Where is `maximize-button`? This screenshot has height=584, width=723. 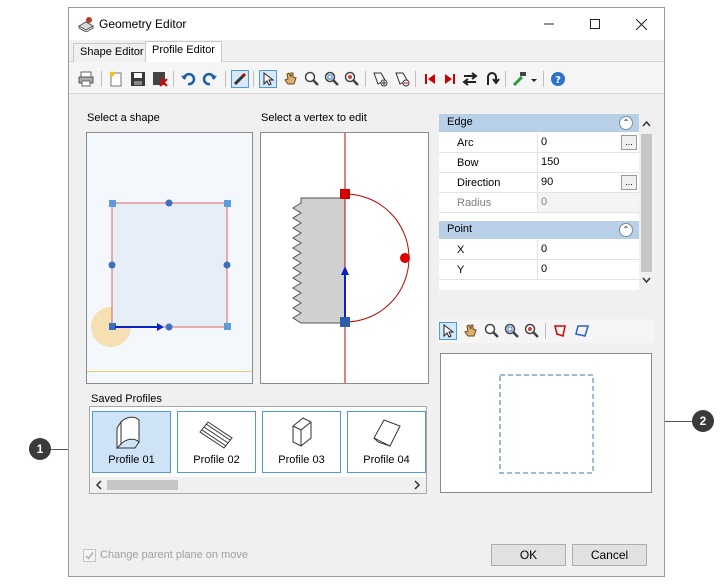
maximize-button is located at coordinates (595, 24).